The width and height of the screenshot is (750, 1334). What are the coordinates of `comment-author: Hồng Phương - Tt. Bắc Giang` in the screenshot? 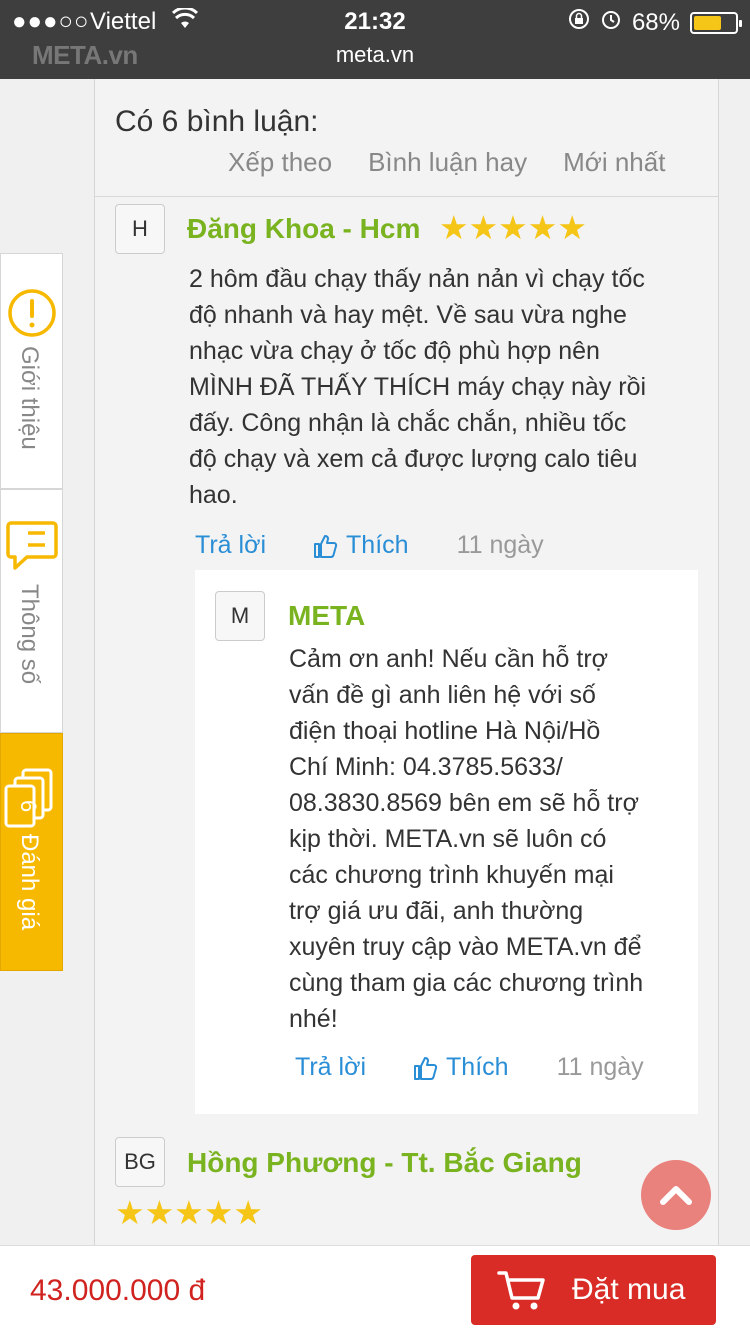 It's located at (384, 1162).